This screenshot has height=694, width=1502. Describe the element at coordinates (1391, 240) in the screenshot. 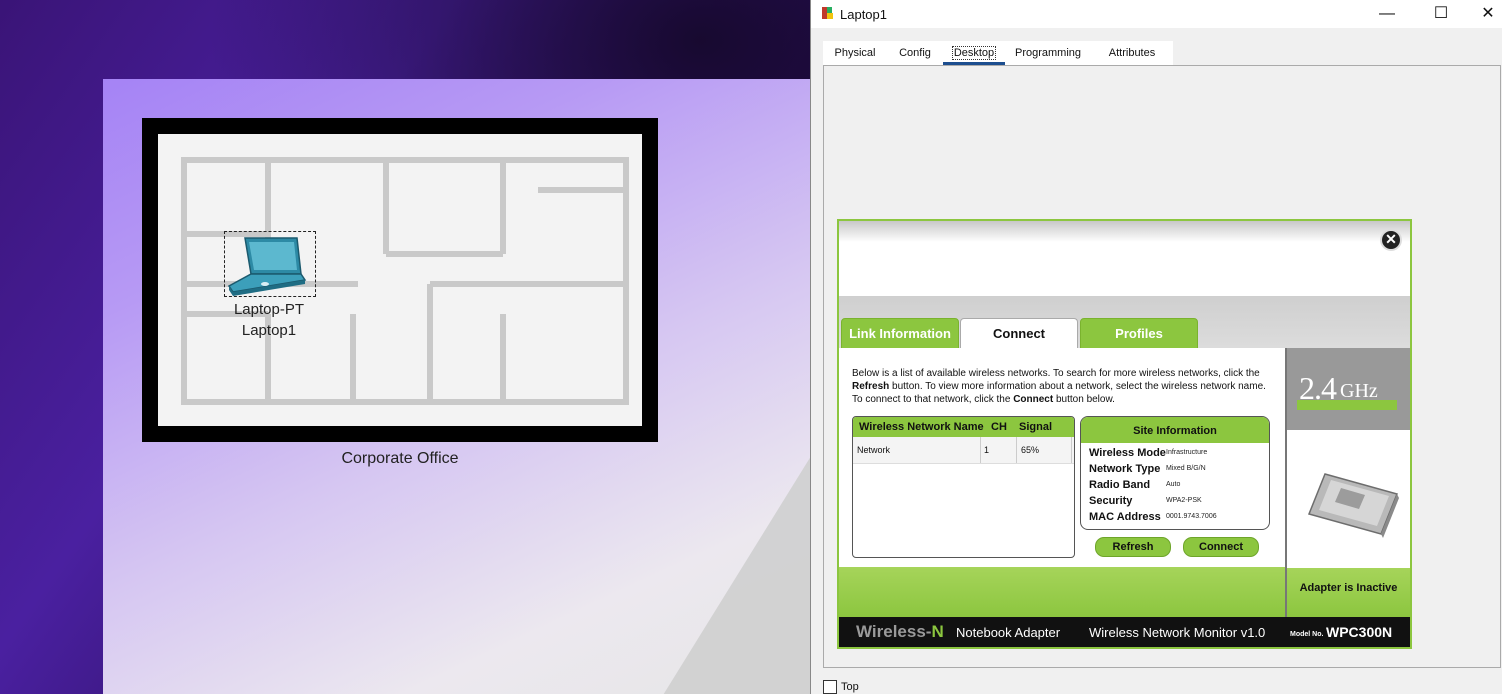

I see `app-close-button: ✕` at that location.